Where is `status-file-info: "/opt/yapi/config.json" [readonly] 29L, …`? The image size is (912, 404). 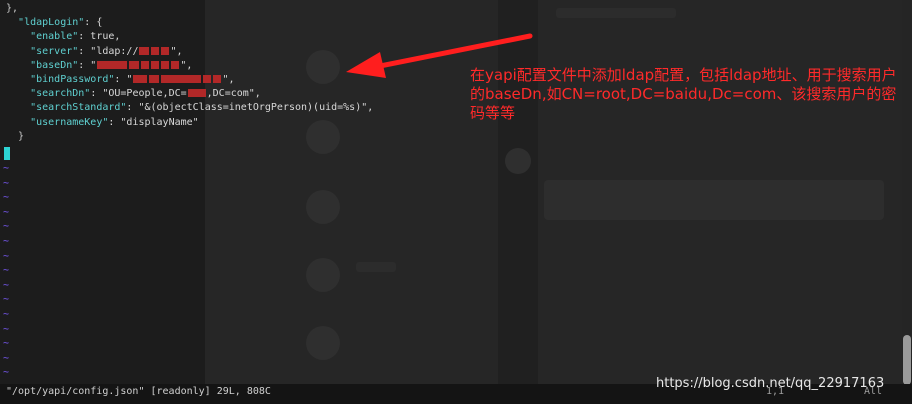
status-file-info: "/opt/yapi/config.json" [readonly] 29L, … is located at coordinates (138, 391).